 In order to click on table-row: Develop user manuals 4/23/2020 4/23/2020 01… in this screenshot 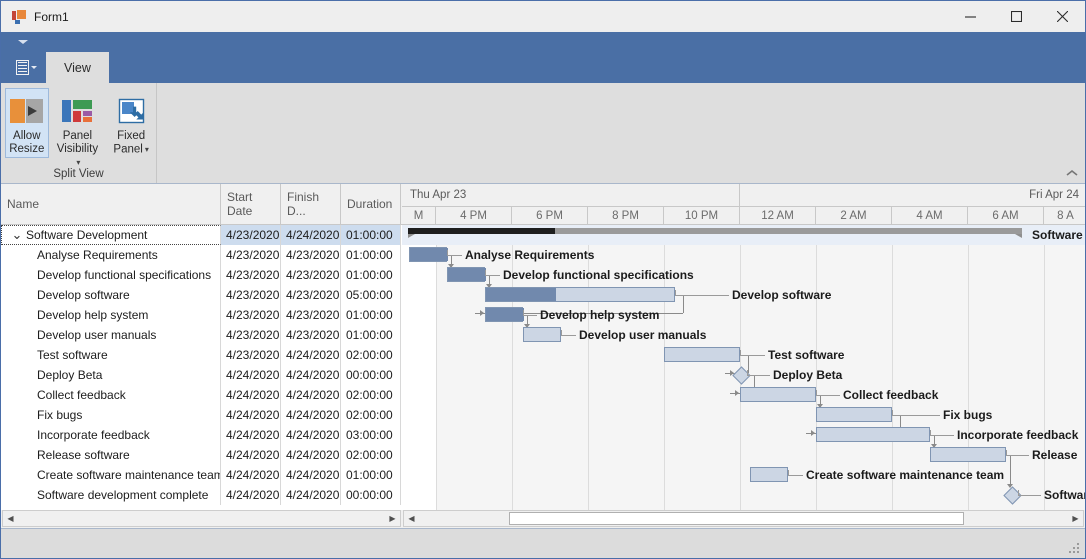, I will do `click(201, 335)`.